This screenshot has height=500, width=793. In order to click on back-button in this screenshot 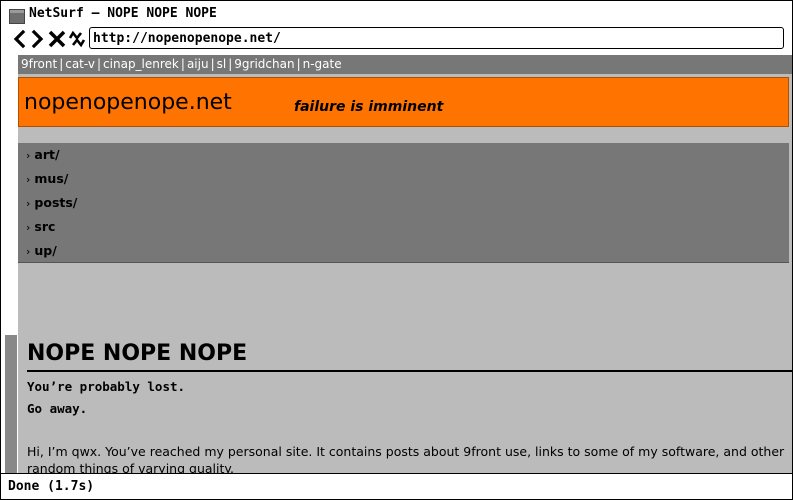, I will do `click(20, 39)`.